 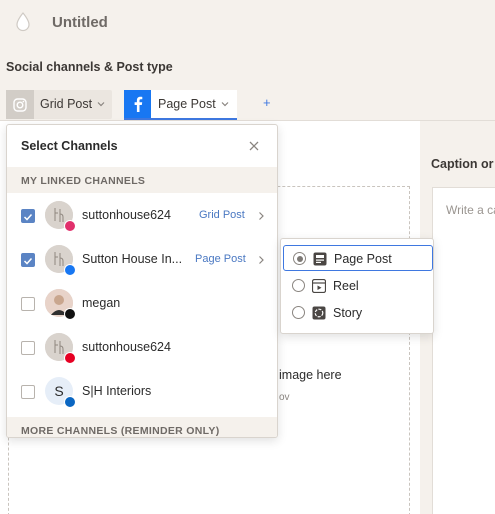 I want to click on channel-row: suttonhouse624 Grid Post, so click(x=142, y=216).